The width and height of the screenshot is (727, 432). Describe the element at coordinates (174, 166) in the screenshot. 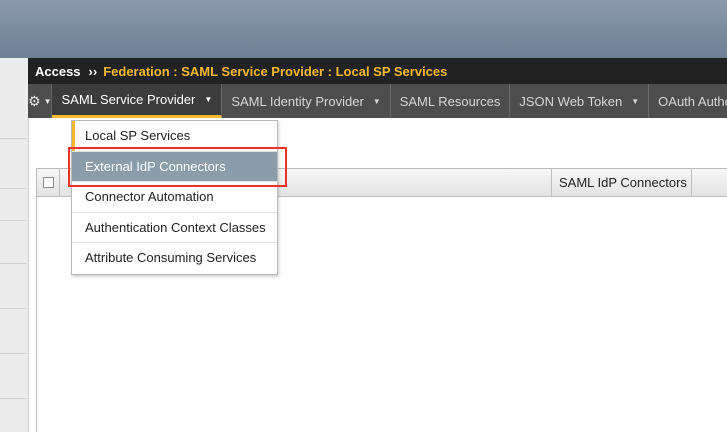

I see `menu-item-external-idp-connectors: External IdP Connectors` at that location.